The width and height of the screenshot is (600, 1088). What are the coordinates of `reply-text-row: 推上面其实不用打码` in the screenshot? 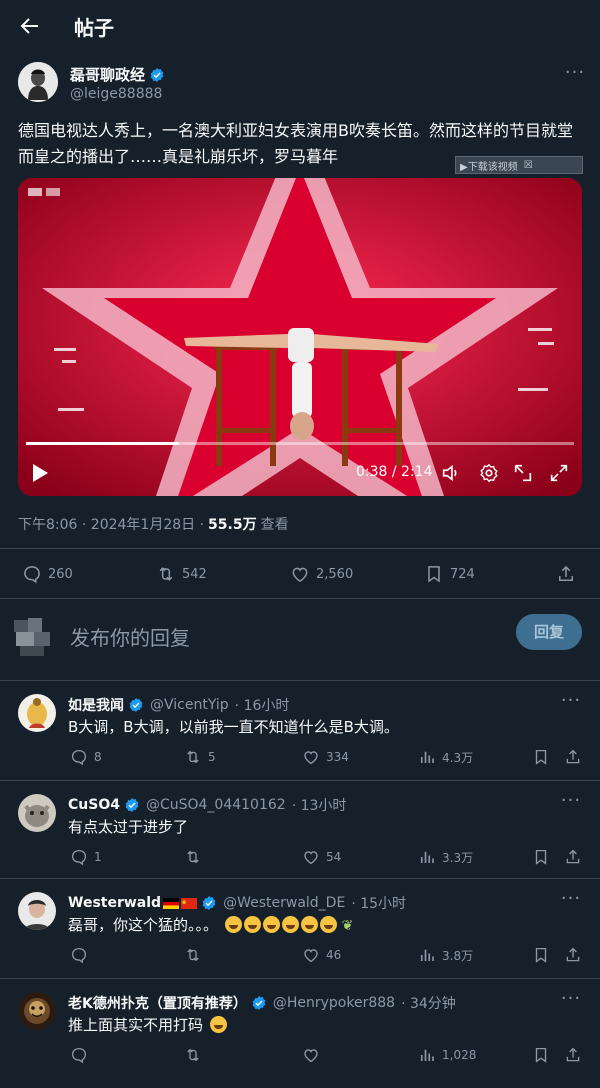 It's located at (147, 1024).